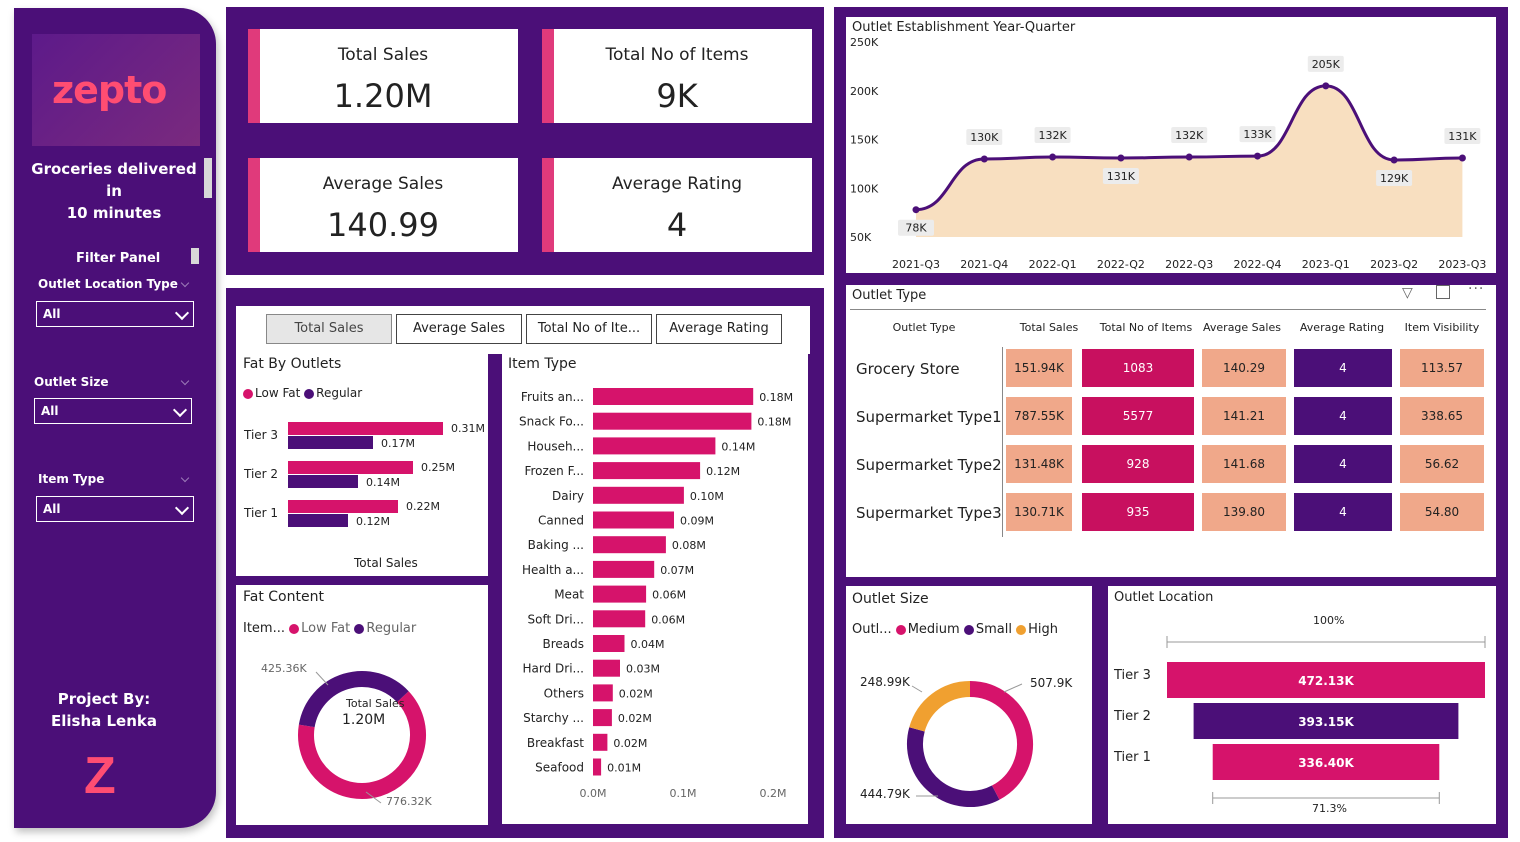  Describe the element at coordinates (52, 509) in the screenshot. I see `item-type-value: All` at that location.